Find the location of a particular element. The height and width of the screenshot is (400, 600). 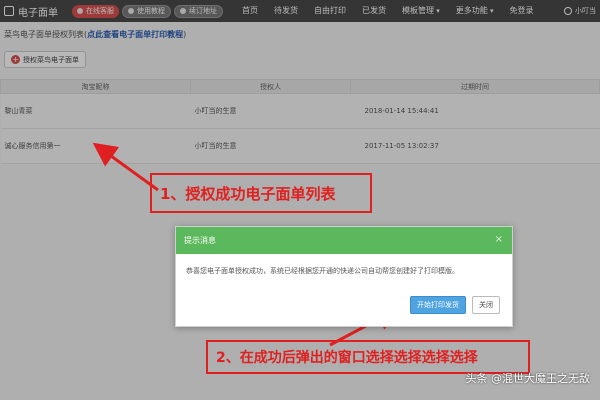

dialog-footer: 开始打印发货 关闭 is located at coordinates (455, 305).